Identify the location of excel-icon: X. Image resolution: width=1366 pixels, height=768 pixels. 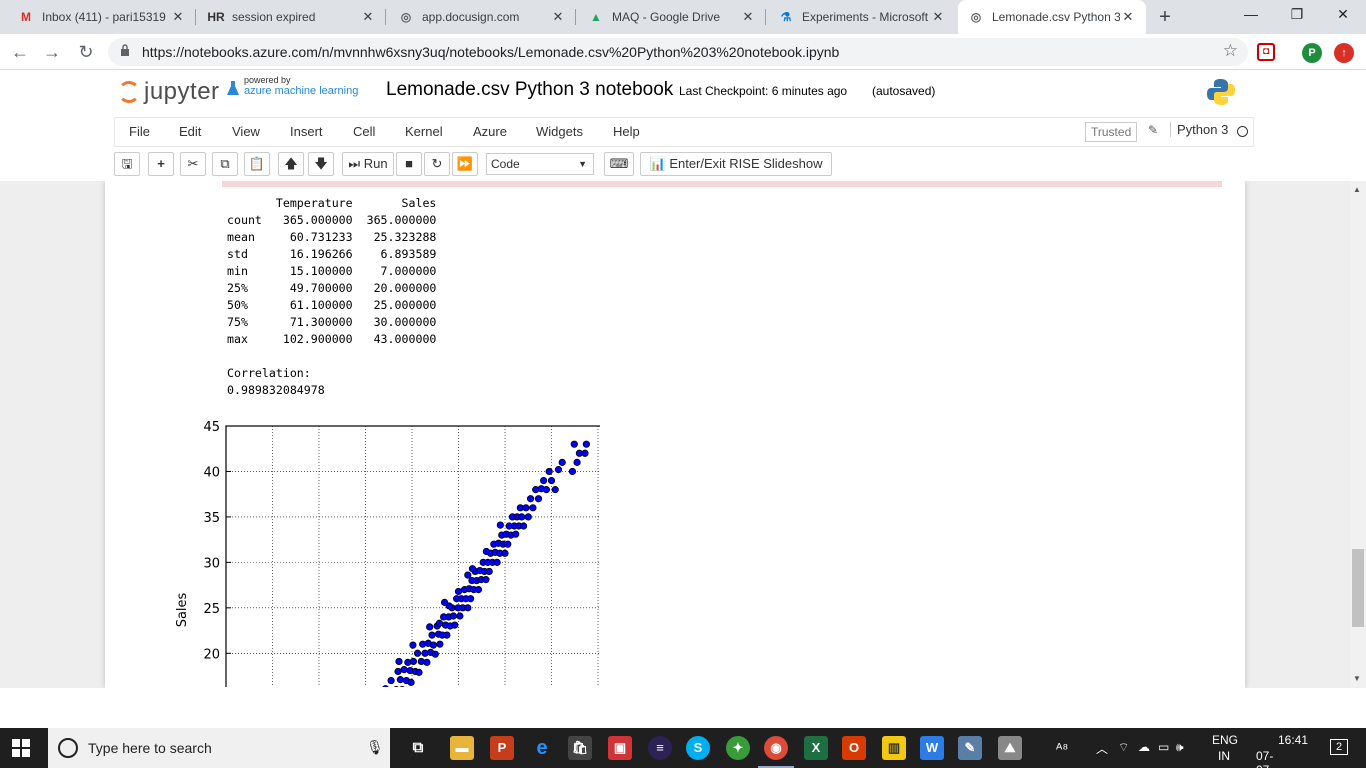
(816, 748).